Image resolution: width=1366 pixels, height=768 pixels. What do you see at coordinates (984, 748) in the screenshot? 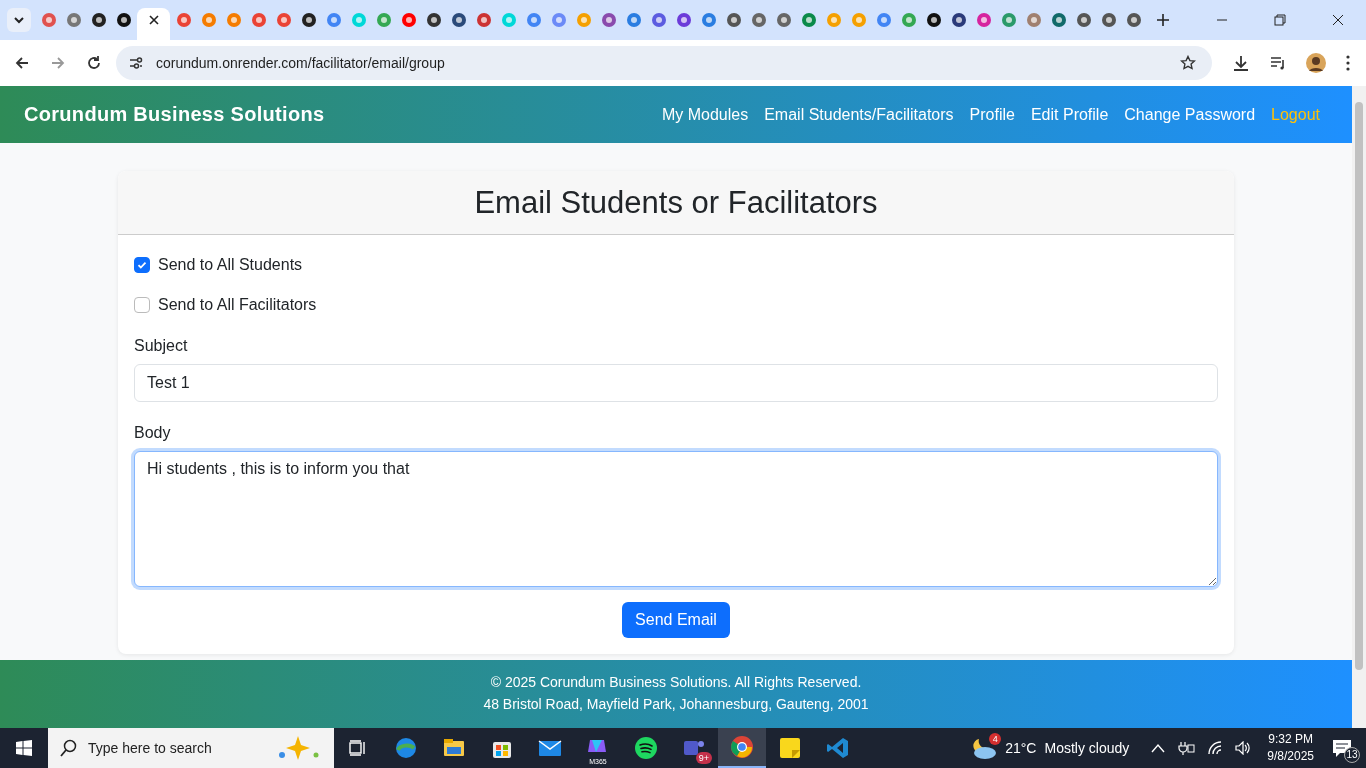
I see `cloud-moon-icon` at bounding box center [984, 748].